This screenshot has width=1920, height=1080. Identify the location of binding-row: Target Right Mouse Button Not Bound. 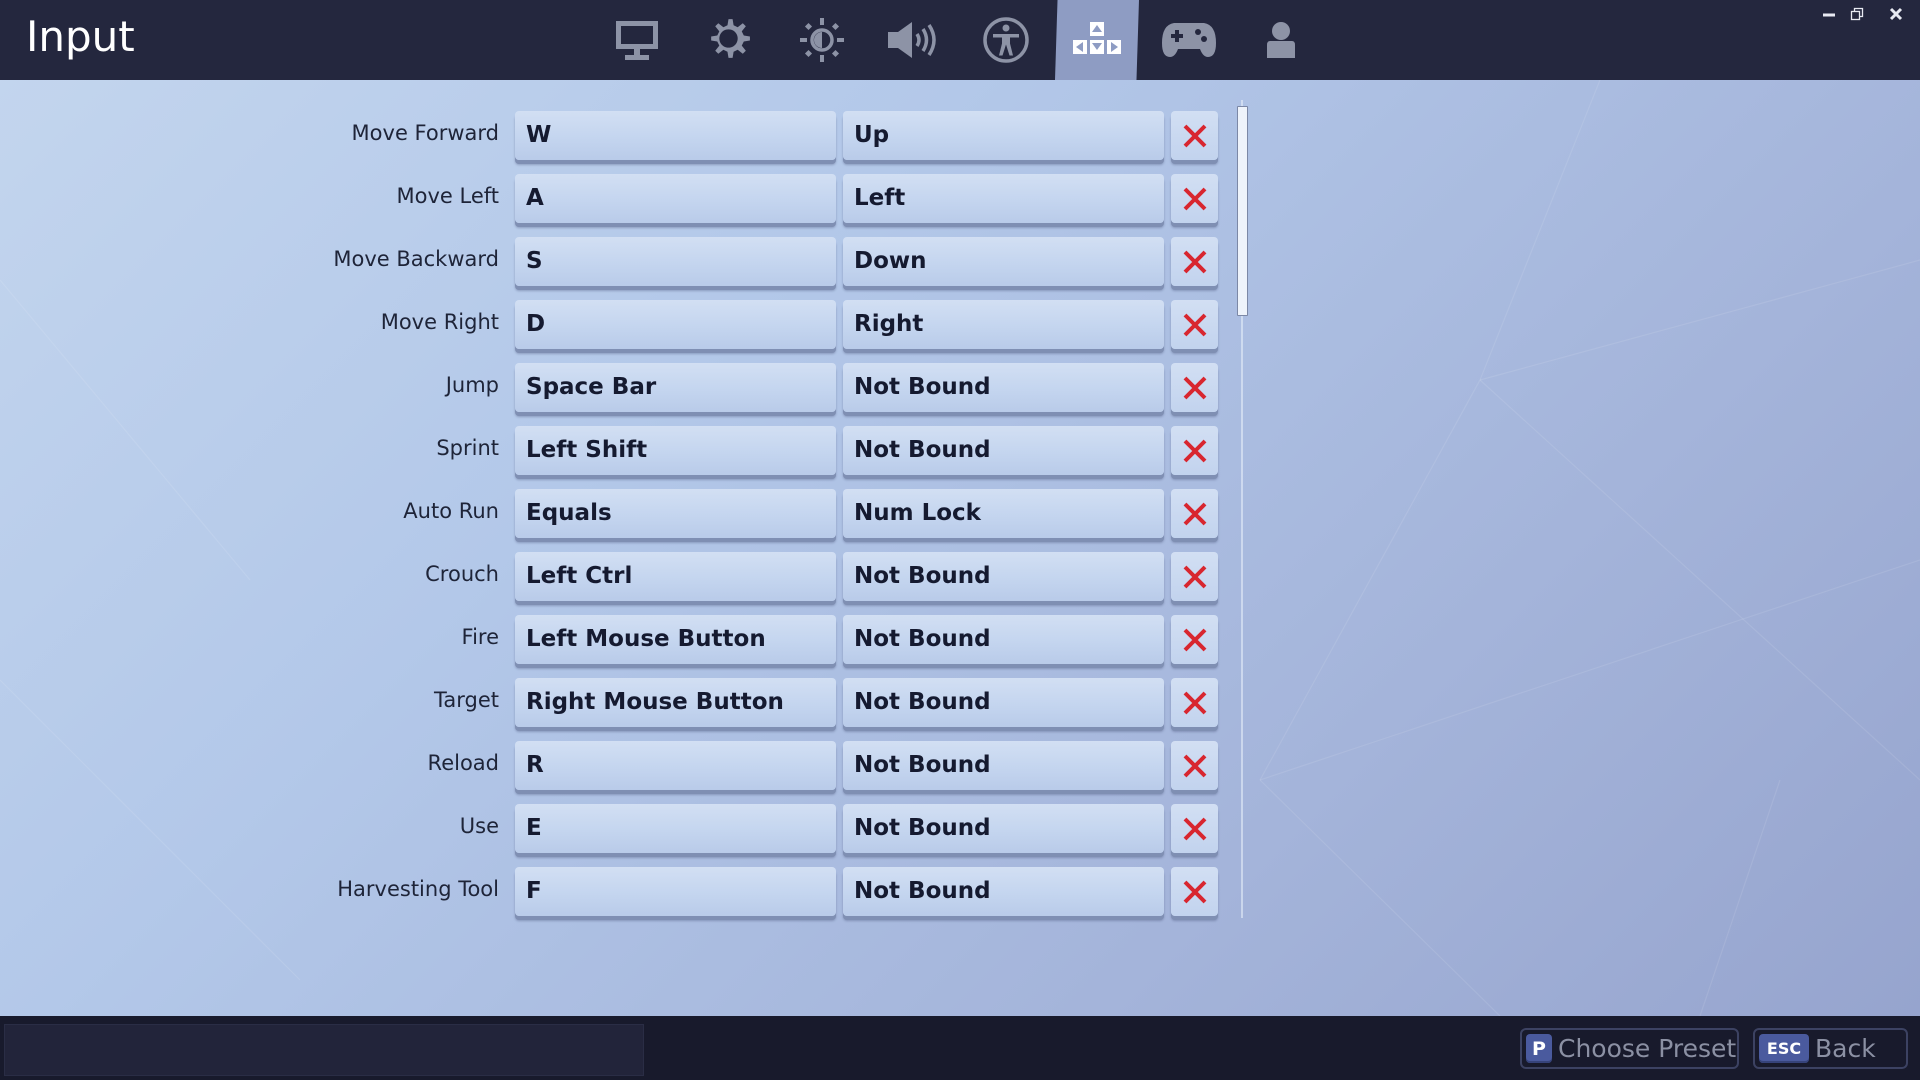
(615, 703).